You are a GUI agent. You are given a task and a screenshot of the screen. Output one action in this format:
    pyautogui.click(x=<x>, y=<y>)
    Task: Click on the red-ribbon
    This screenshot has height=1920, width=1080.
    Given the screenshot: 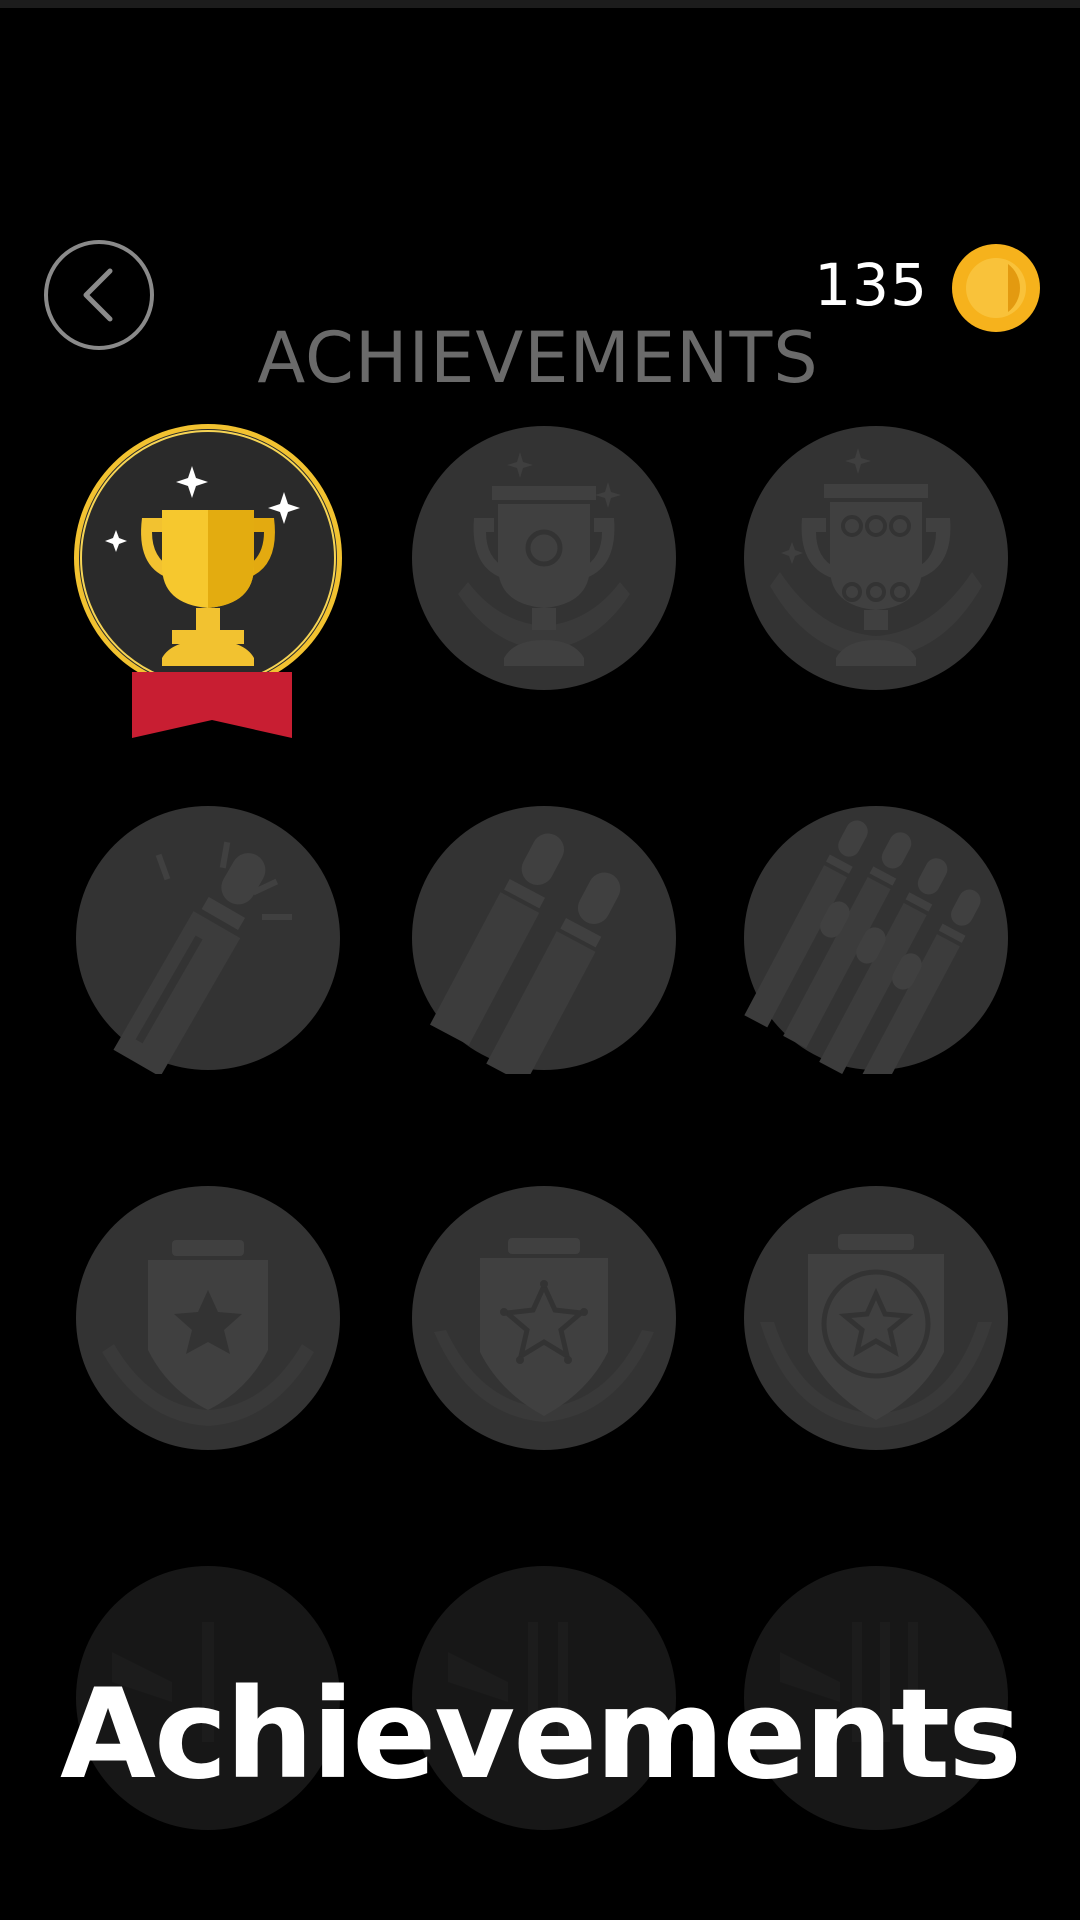 What is the action you would take?
    pyautogui.click(x=212, y=707)
    